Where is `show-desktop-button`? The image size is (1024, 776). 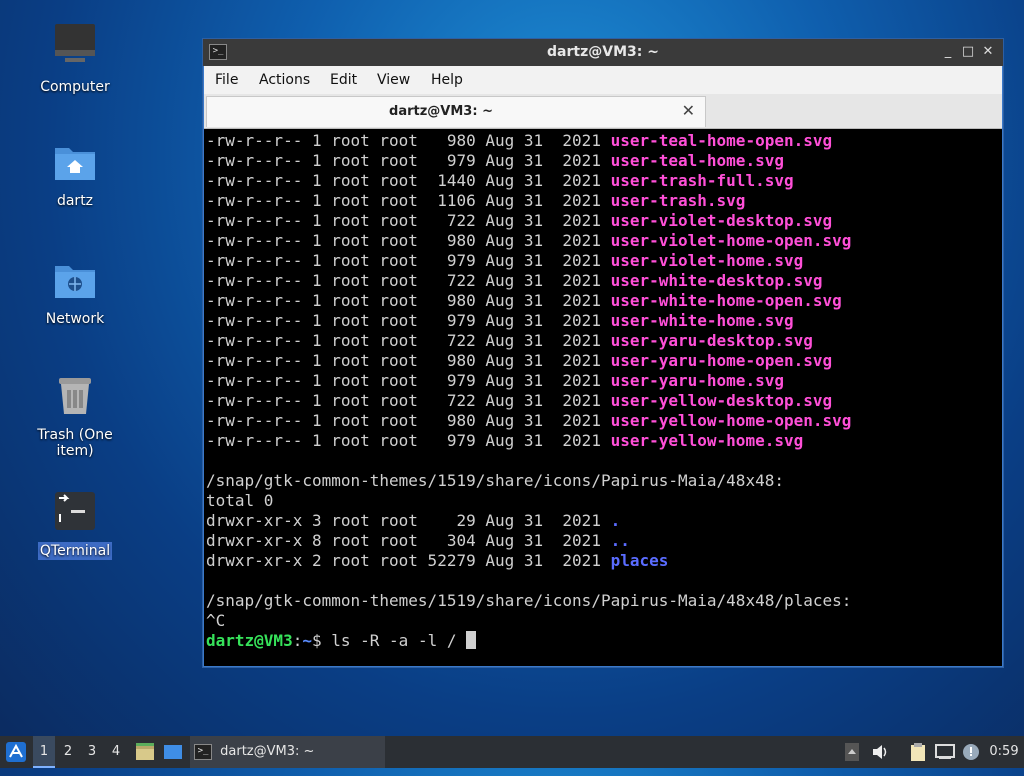
show-desktop-button is located at coordinates (173, 752).